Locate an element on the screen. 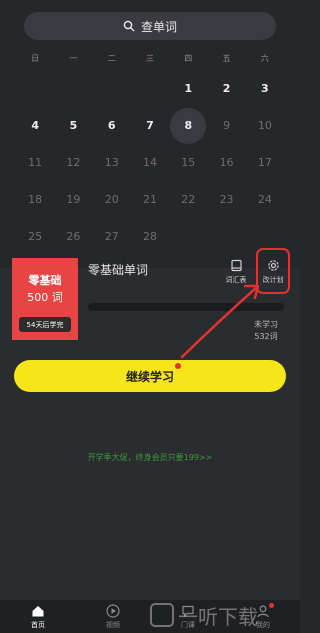 The image size is (320, 633). calendar-day: 10 is located at coordinates (265, 125).